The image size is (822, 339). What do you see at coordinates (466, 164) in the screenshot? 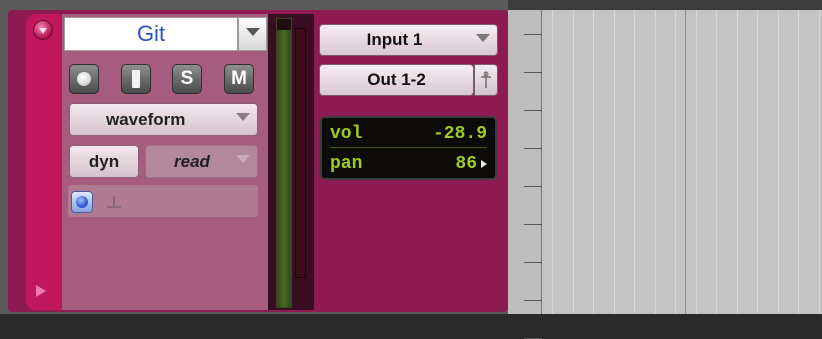
I see `pan-value: 86` at bounding box center [466, 164].